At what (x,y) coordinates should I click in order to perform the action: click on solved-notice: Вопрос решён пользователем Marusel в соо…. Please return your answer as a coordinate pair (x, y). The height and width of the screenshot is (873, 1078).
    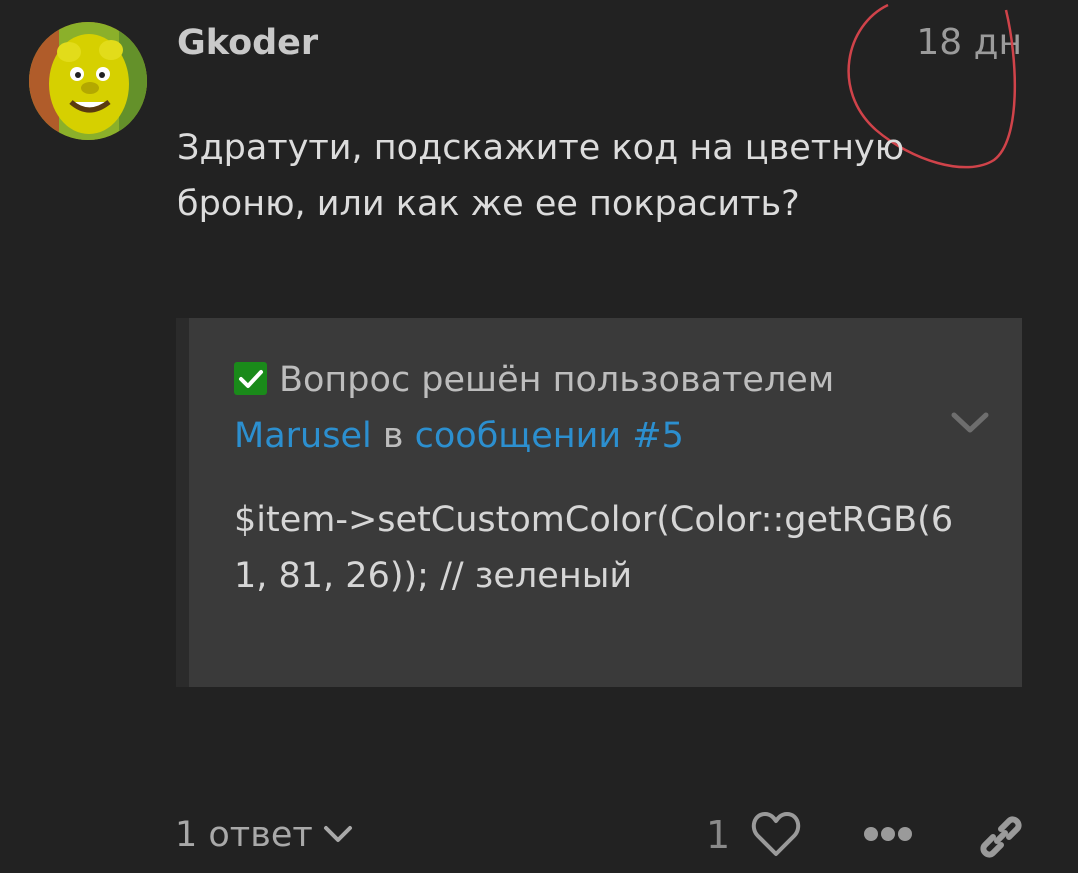
    Looking at the image, I should click on (584, 408).